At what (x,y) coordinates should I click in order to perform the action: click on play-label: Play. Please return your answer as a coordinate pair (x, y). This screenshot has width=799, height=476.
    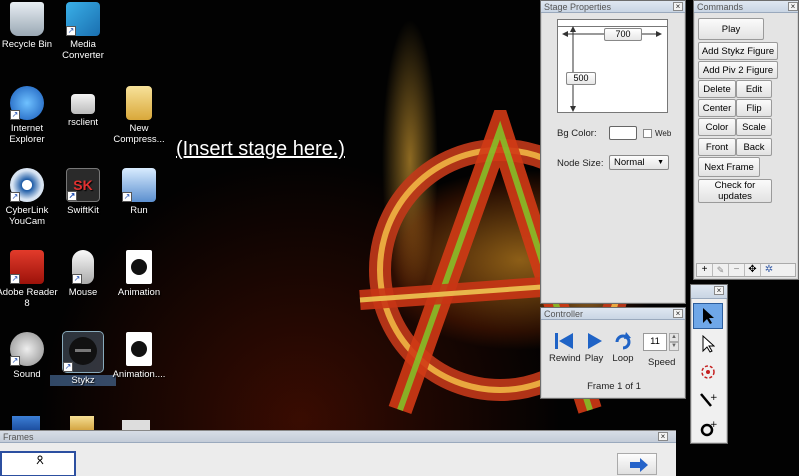
    Looking at the image, I should click on (594, 358).